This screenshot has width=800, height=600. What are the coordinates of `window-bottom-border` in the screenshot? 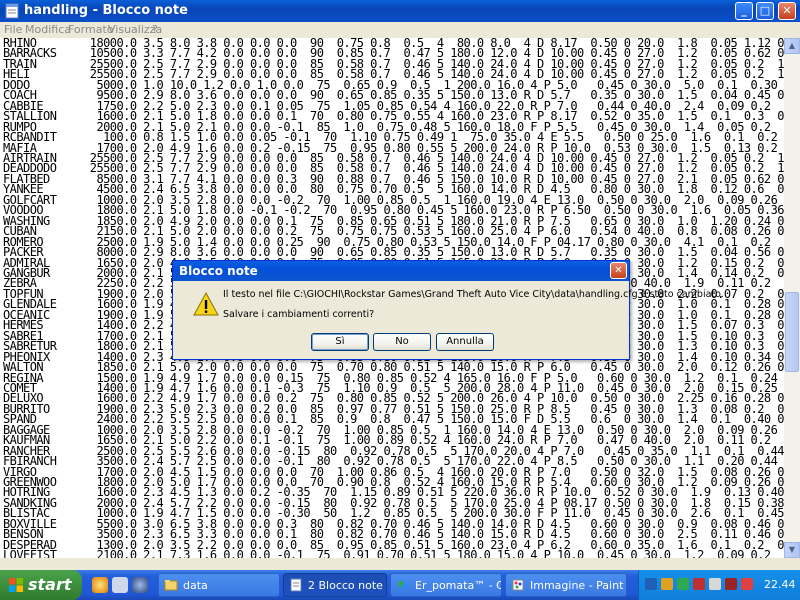 It's located at (400, 564).